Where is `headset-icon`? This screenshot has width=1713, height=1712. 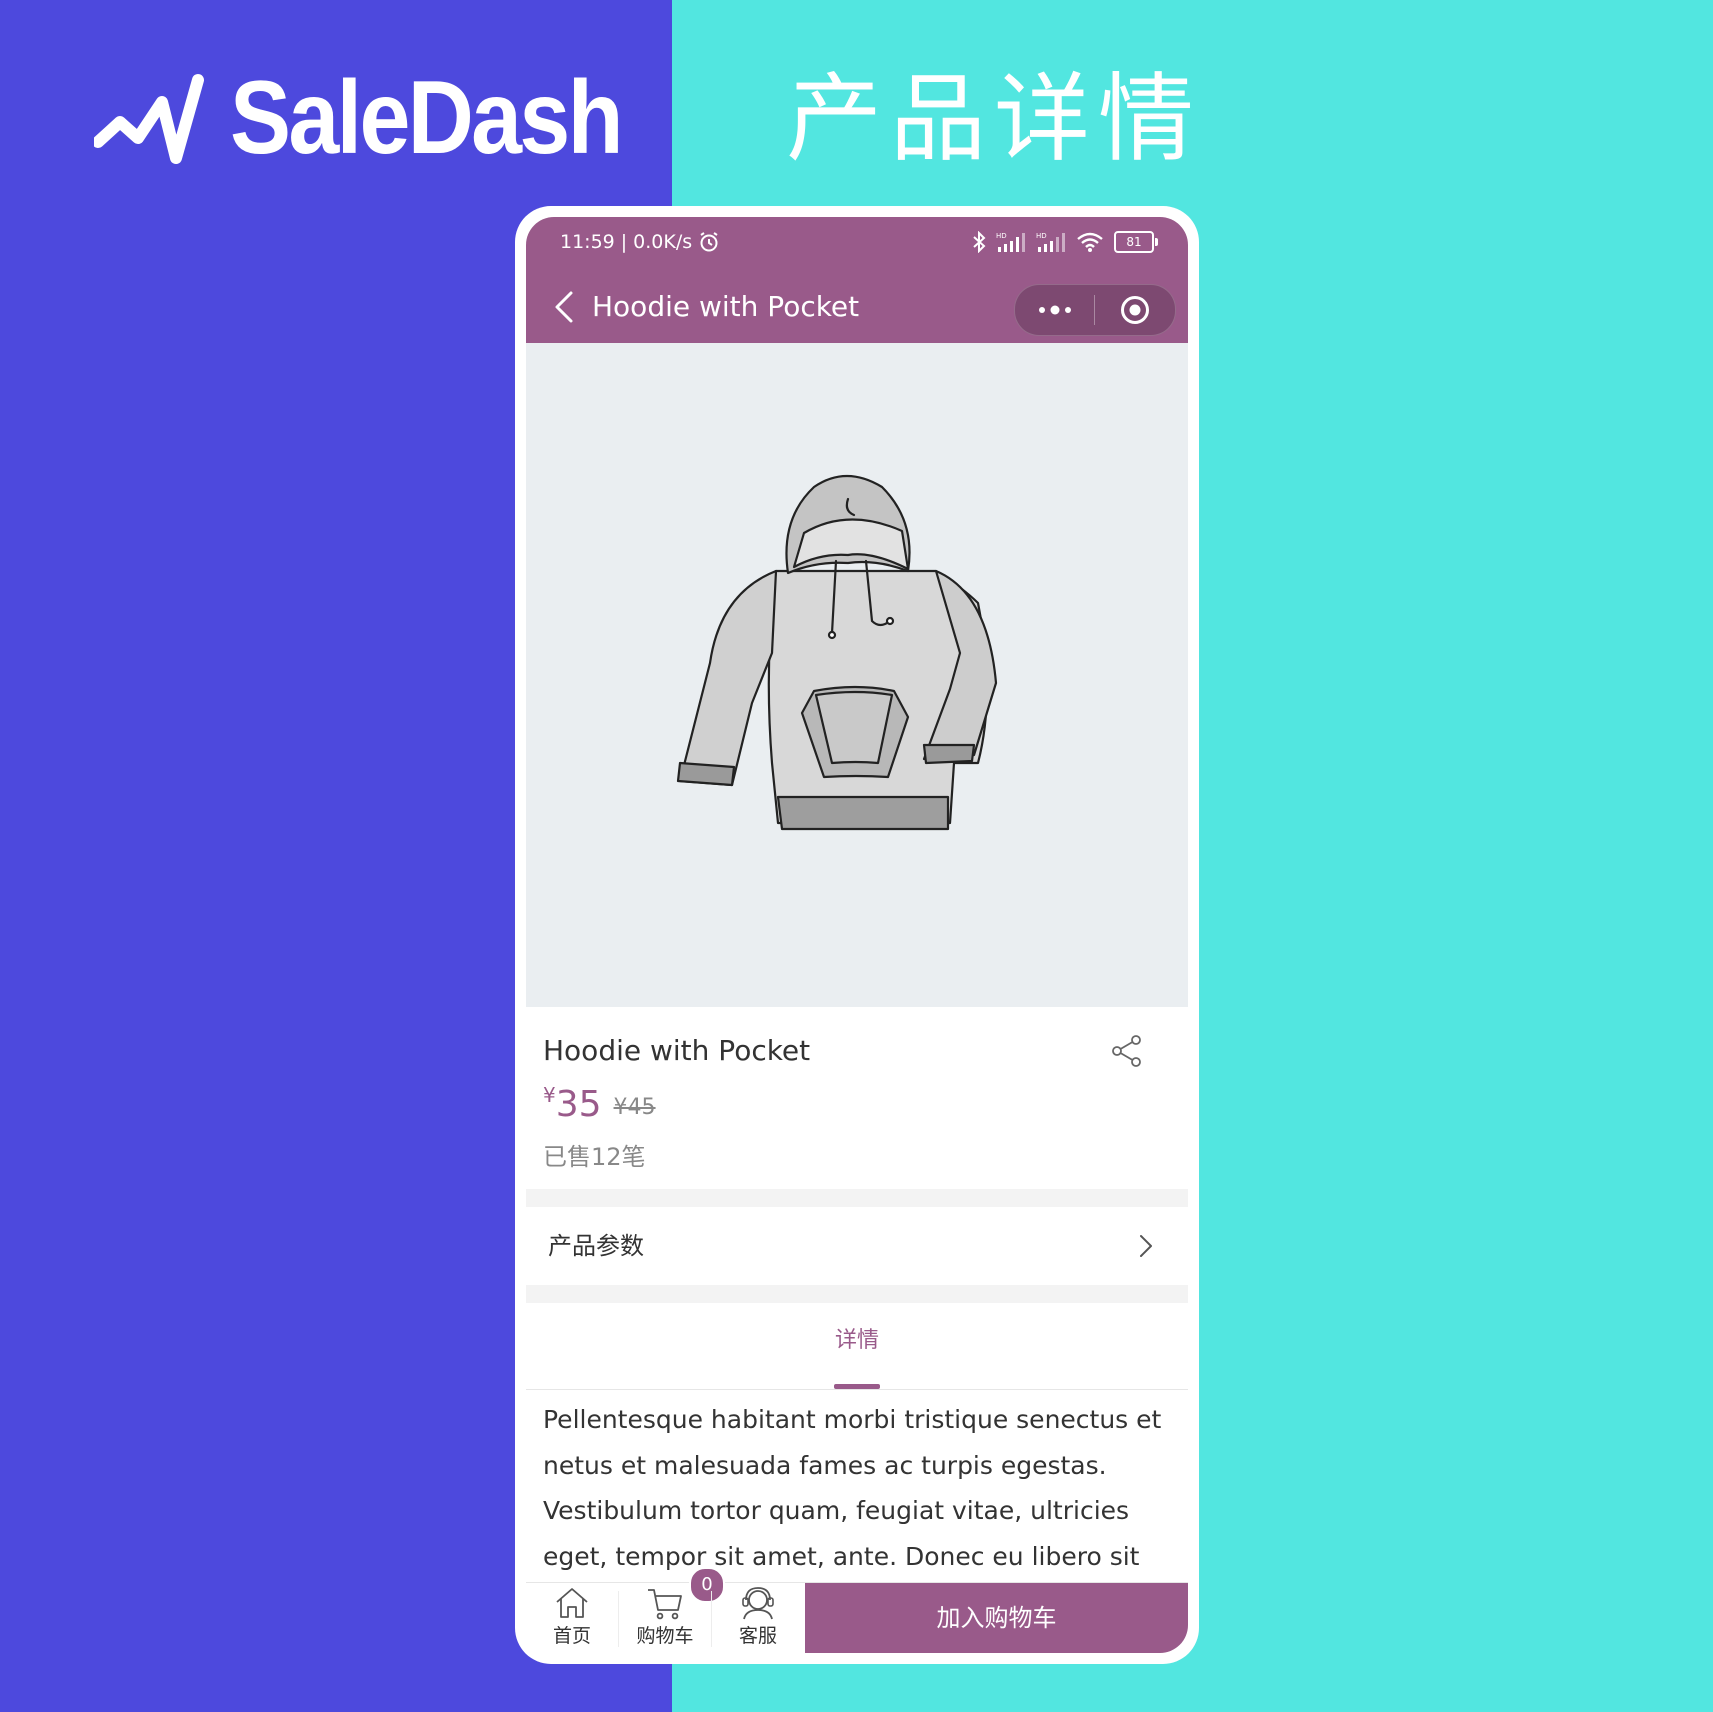 headset-icon is located at coordinates (758, 1603).